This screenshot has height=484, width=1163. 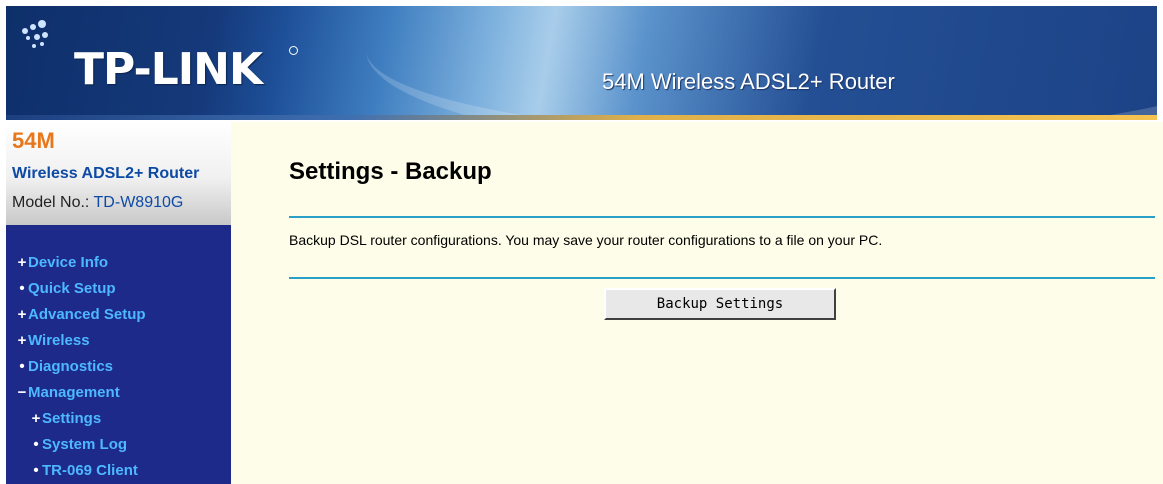 What do you see at coordinates (22, 392) in the screenshot?
I see `collapse-minus-icon: −` at bounding box center [22, 392].